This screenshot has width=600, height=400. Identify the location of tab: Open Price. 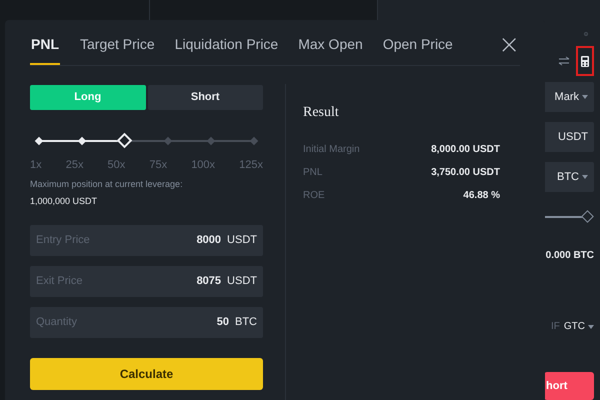
(417, 44).